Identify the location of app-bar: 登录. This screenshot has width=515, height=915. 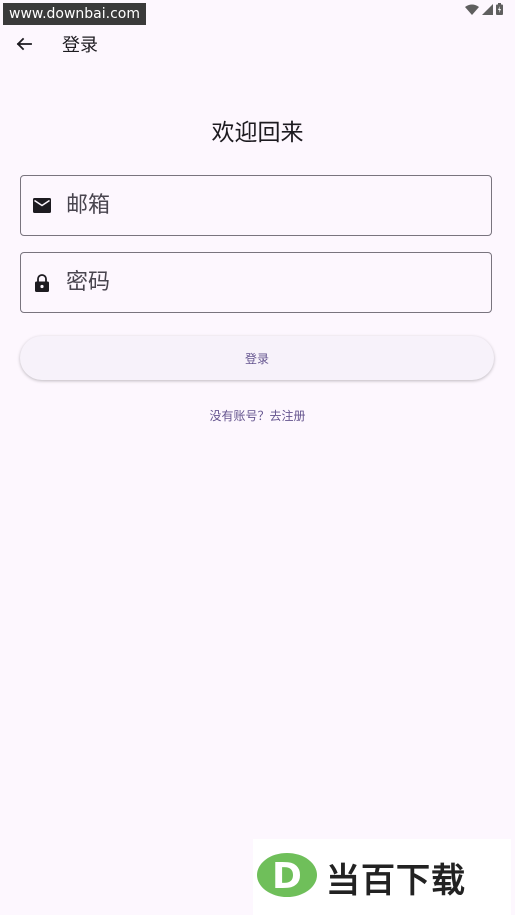
(257, 46).